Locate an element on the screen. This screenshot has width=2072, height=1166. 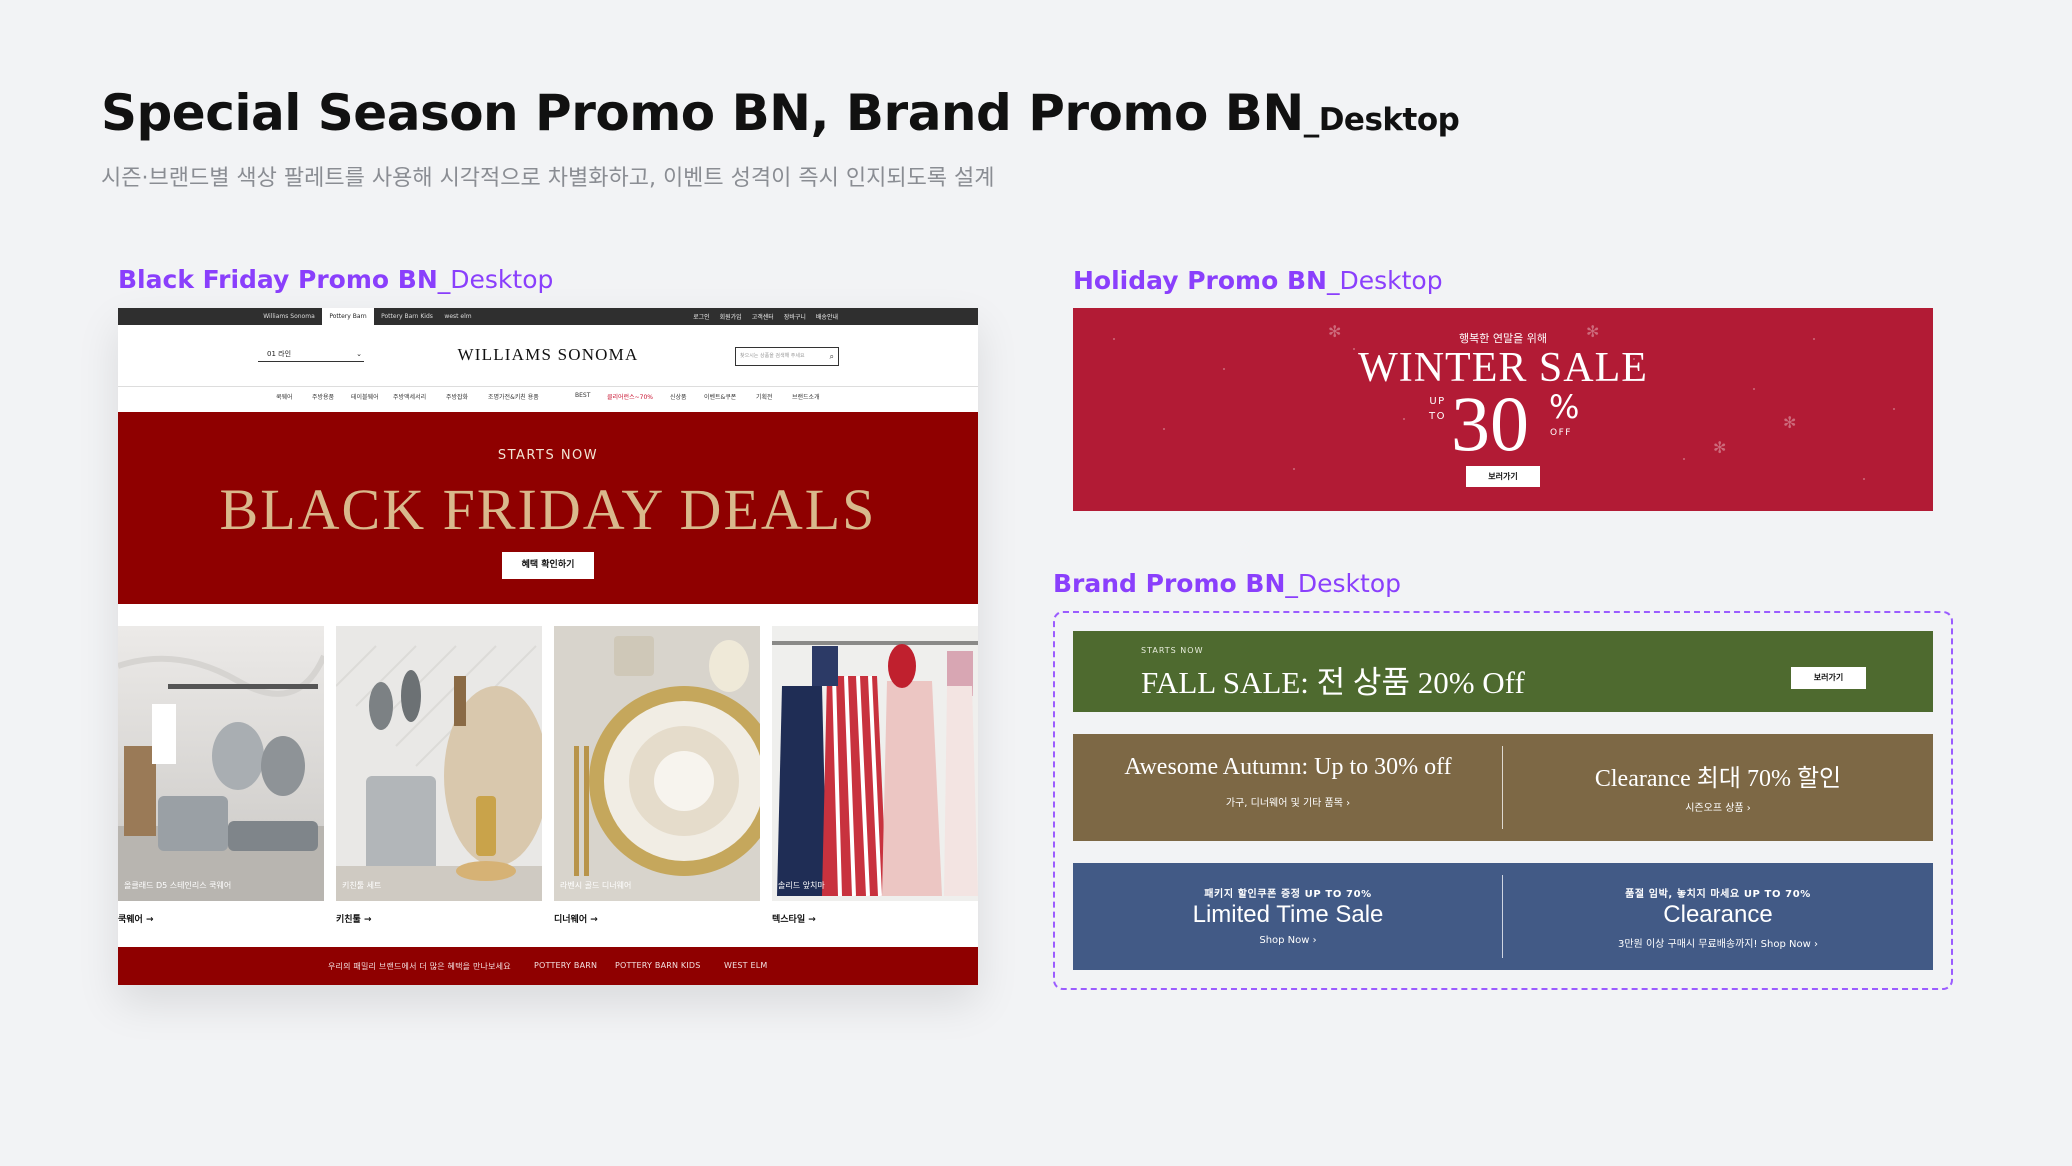
panel-kicker: 패키지 할인쿠폰 증정 UP TO 70% is located at coordinates (1288, 894).